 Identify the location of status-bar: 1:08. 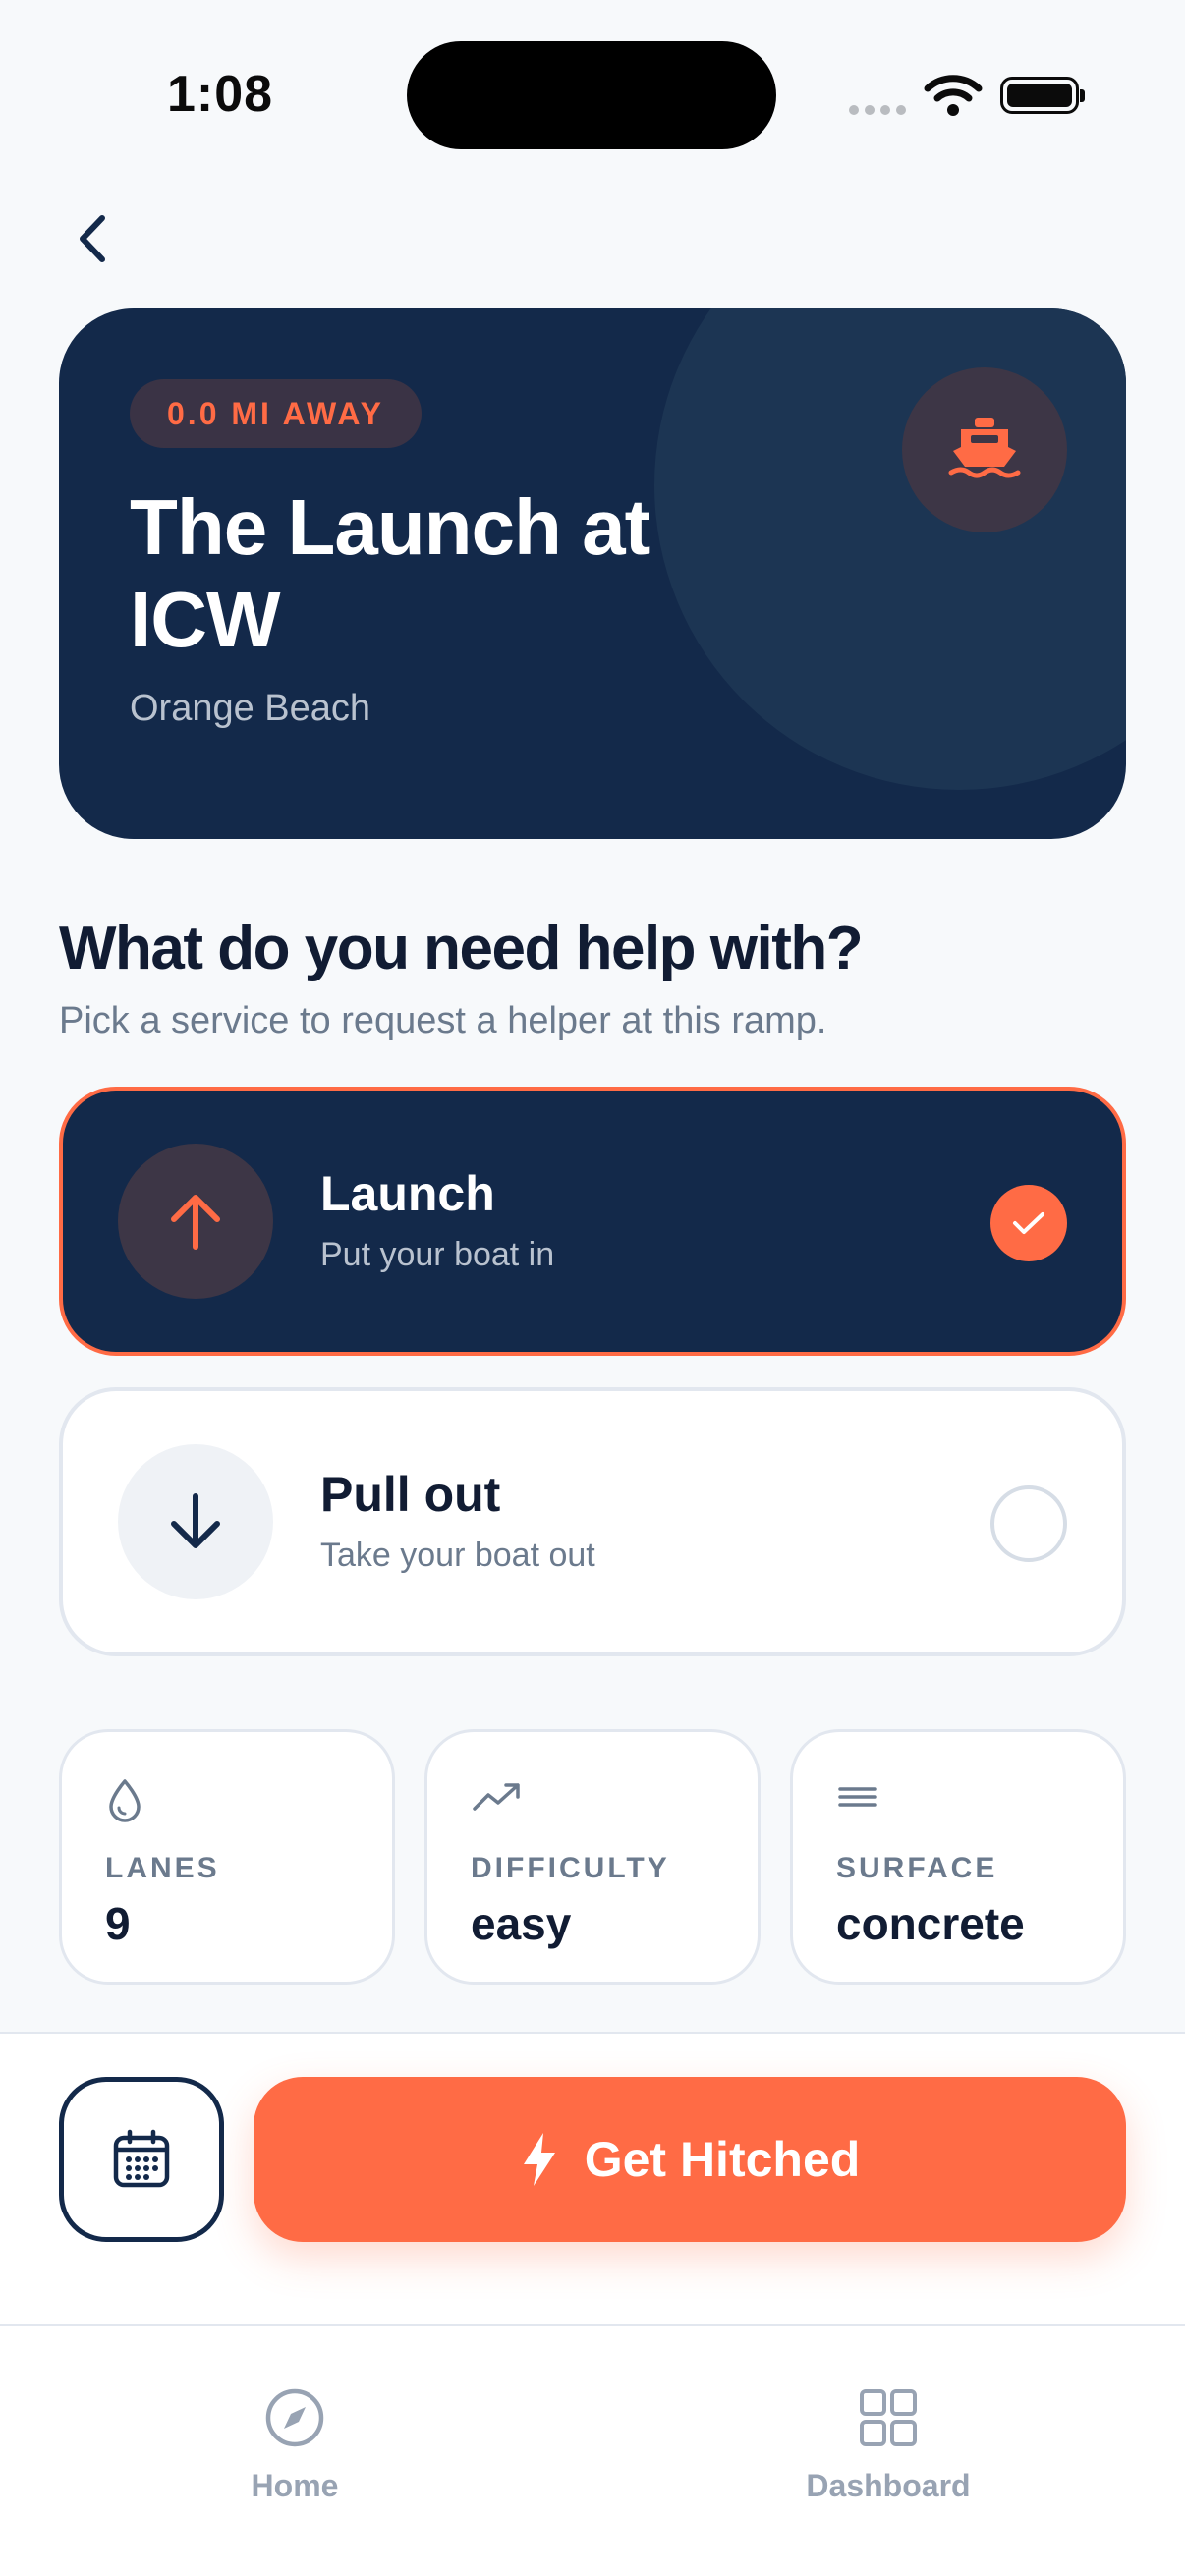
(592, 93).